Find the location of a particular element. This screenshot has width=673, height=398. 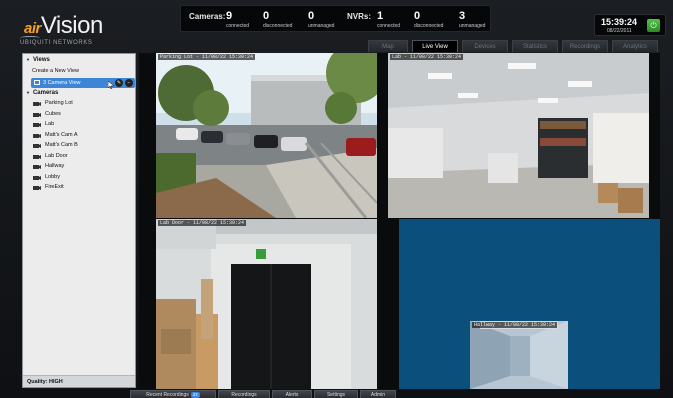

recent-recordings-label: Recent Recordings is located at coordinates (167, 395).